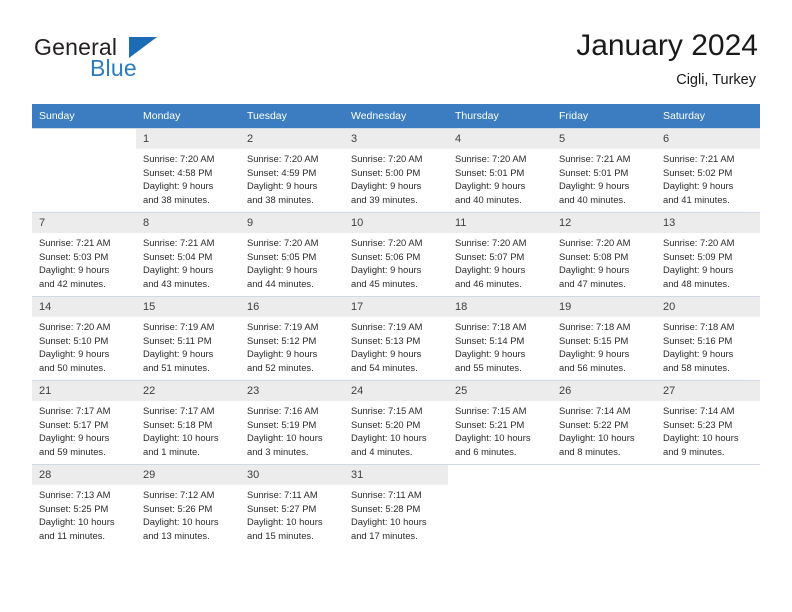 This screenshot has width=792, height=612. Describe the element at coordinates (188, 391) in the screenshot. I see `day-number: 22` at that location.